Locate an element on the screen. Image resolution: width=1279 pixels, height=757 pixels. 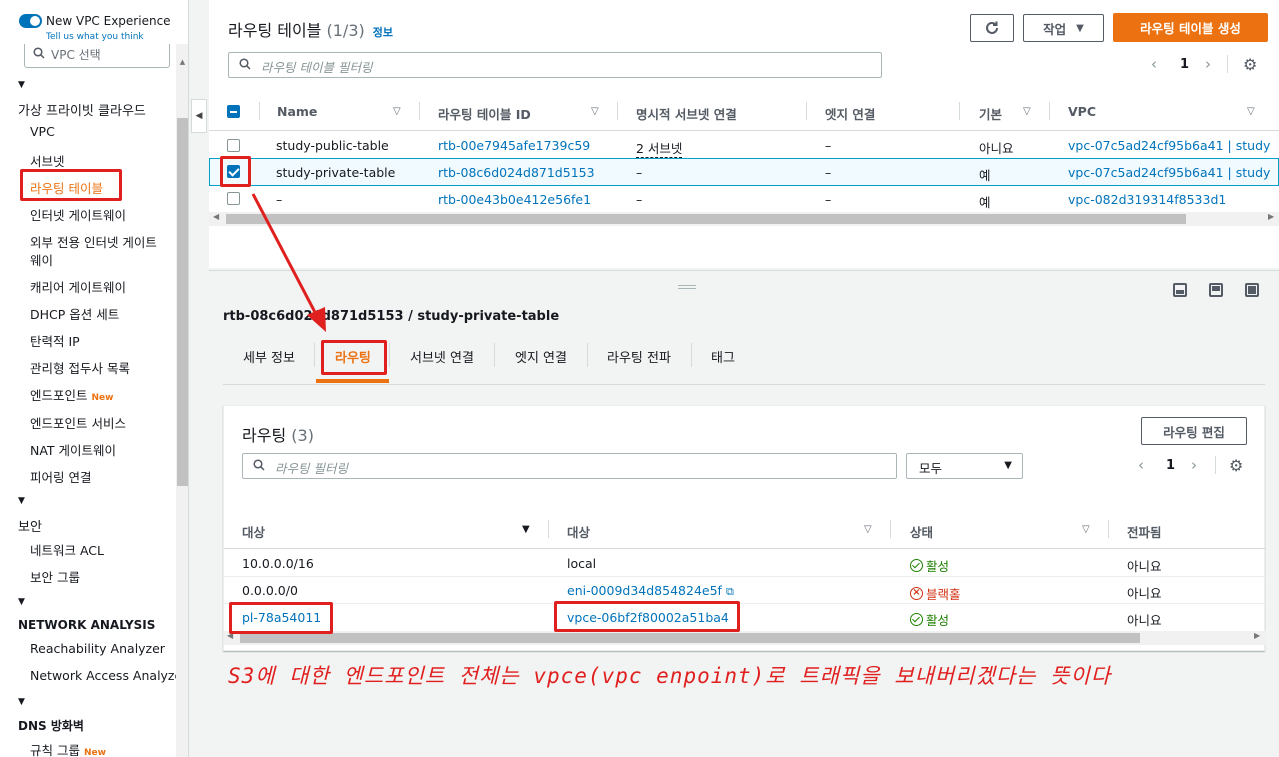
active-tab-indicator is located at coordinates (352, 381).